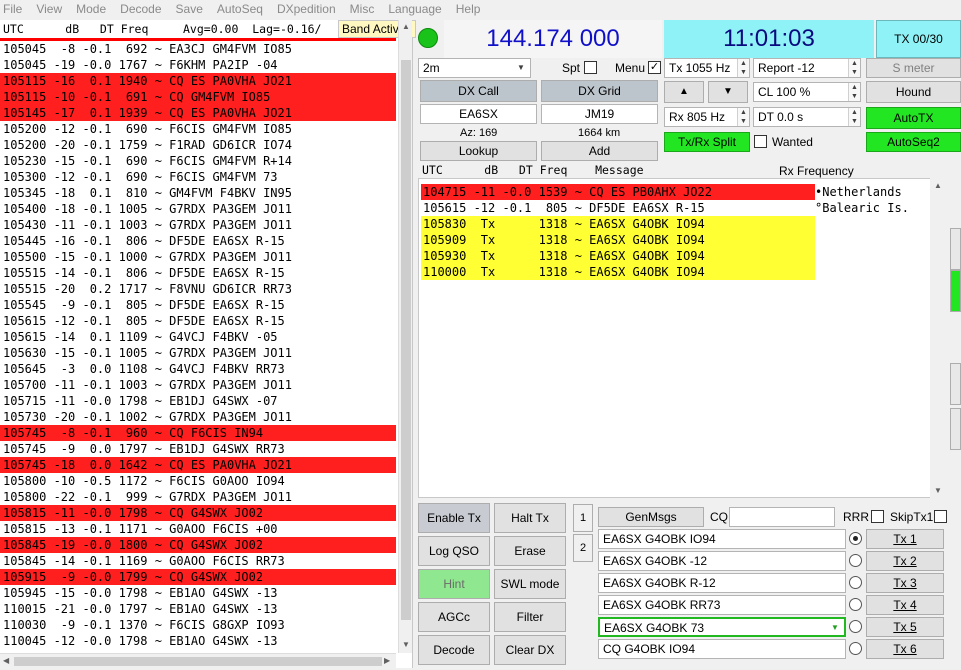  I want to click on band-activity-row: 105200 -20 -0.1 1759 ~ F1RAD GD6ICR IO74, so click(198, 145).